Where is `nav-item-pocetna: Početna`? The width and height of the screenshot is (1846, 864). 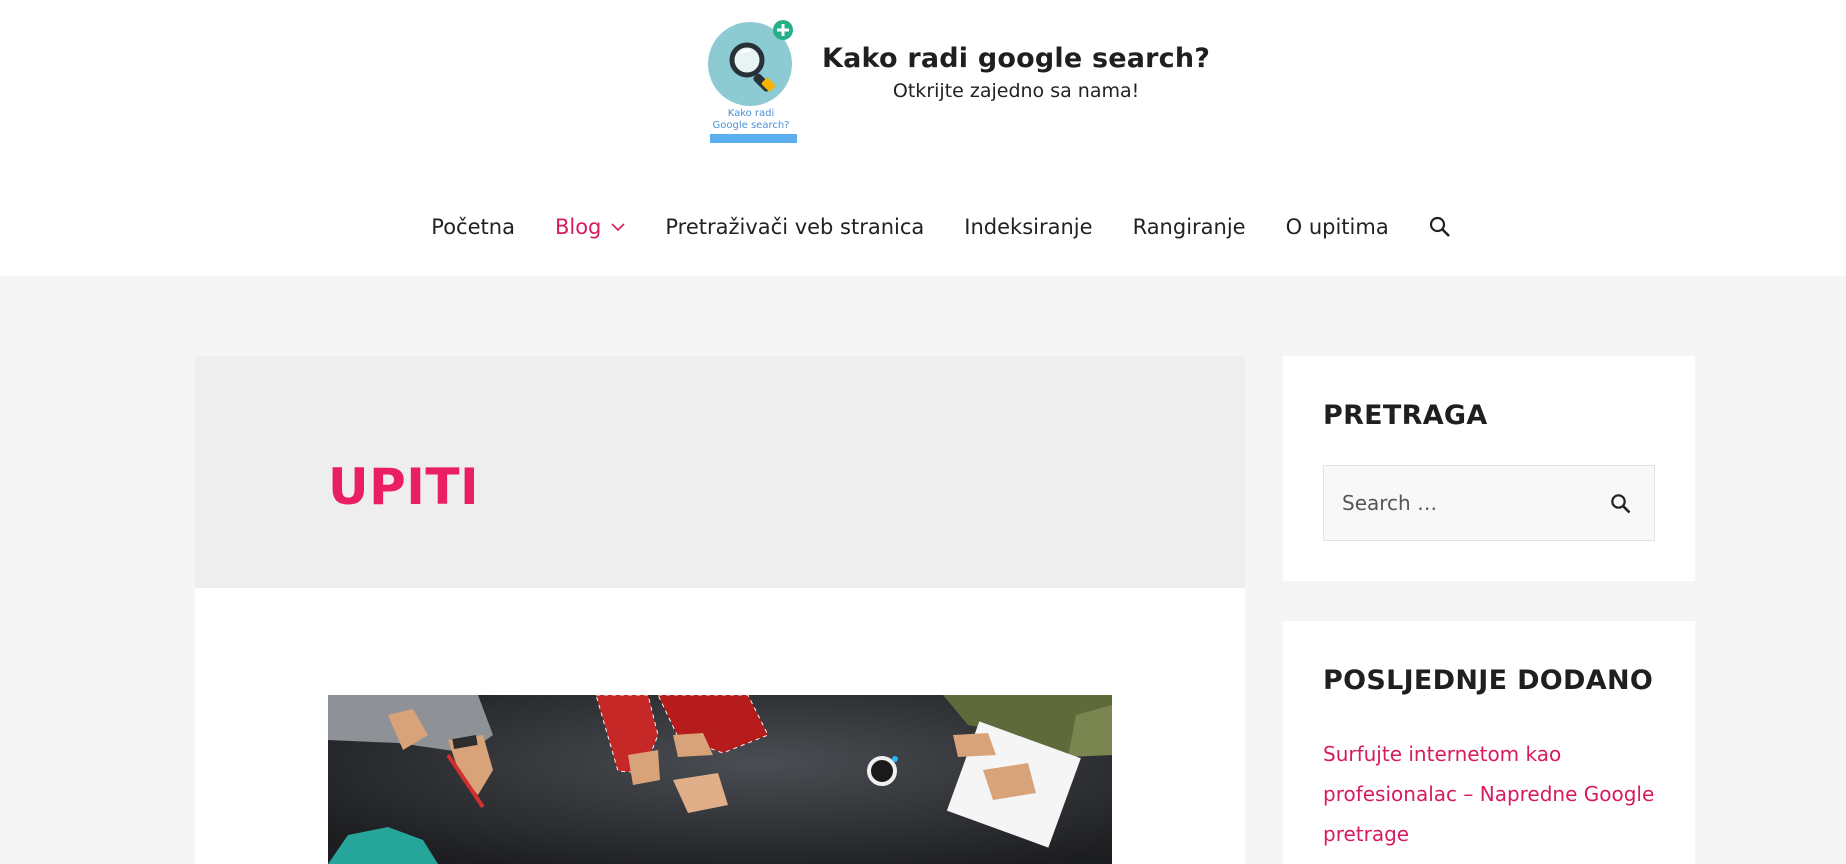 nav-item-pocetna: Početna is located at coordinates (473, 227).